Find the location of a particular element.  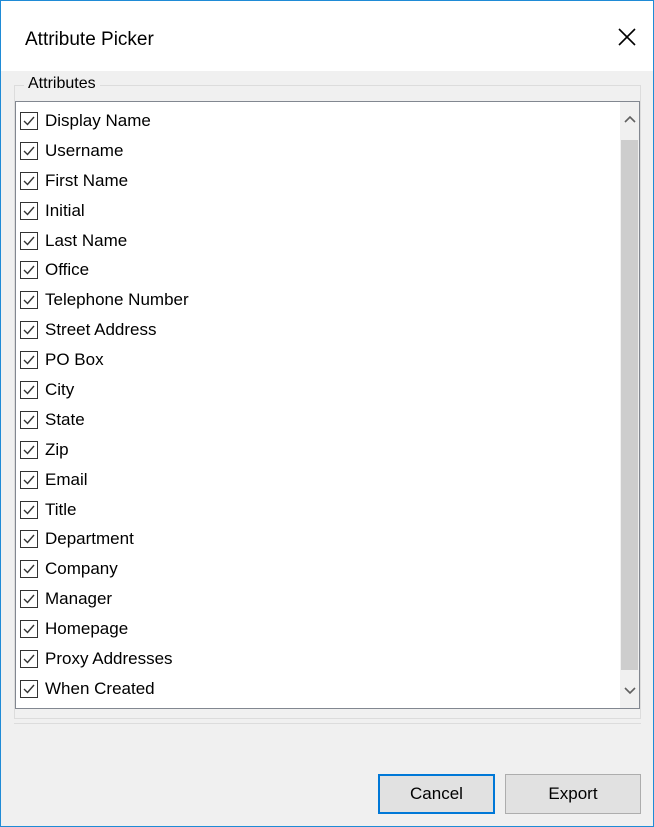

list-item-label: City is located at coordinates (60, 389).